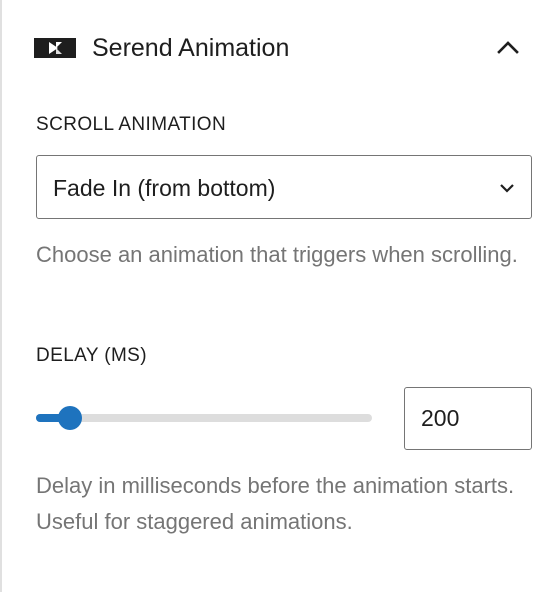  Describe the element at coordinates (91, 355) in the screenshot. I see `delay-label: DELAY (MS)` at that location.